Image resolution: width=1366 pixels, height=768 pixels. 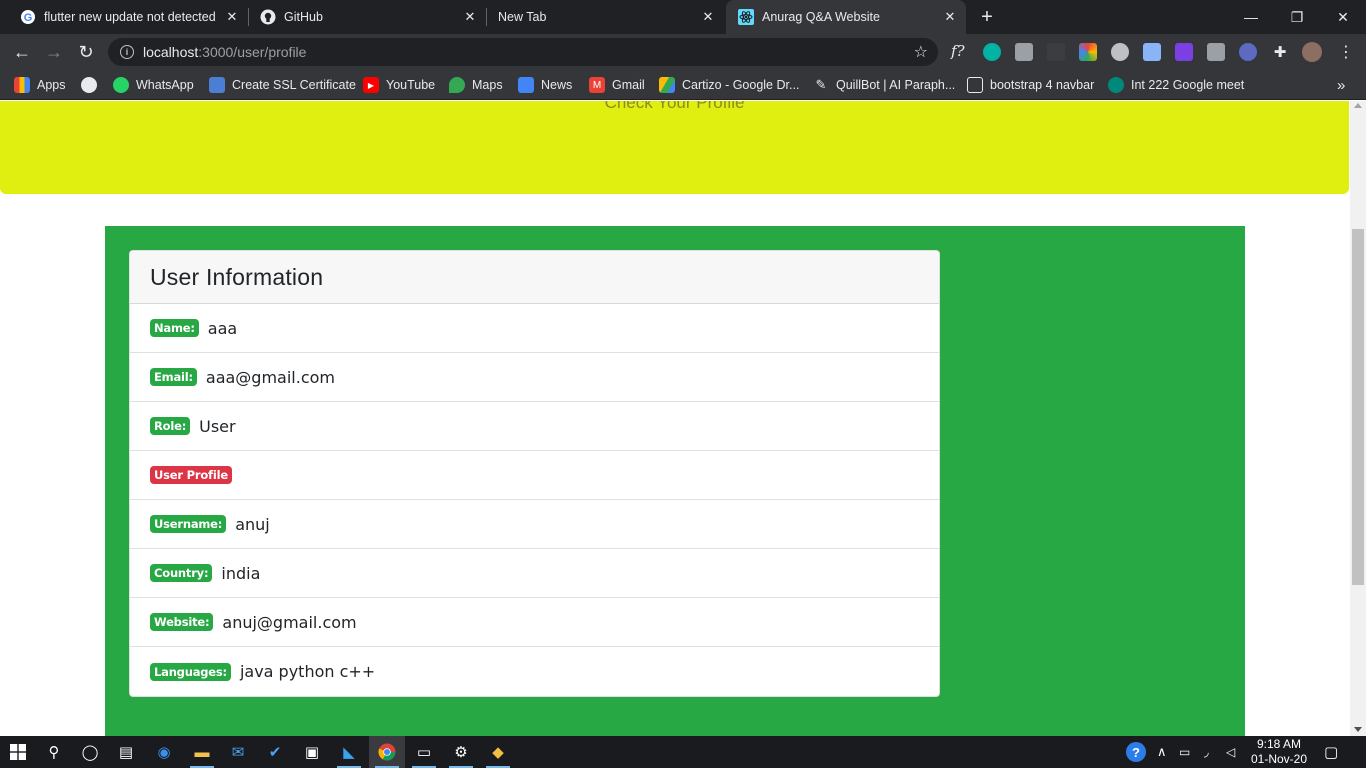 I want to click on bookmark-youtube: ▶ YouTube, so click(x=399, y=85).